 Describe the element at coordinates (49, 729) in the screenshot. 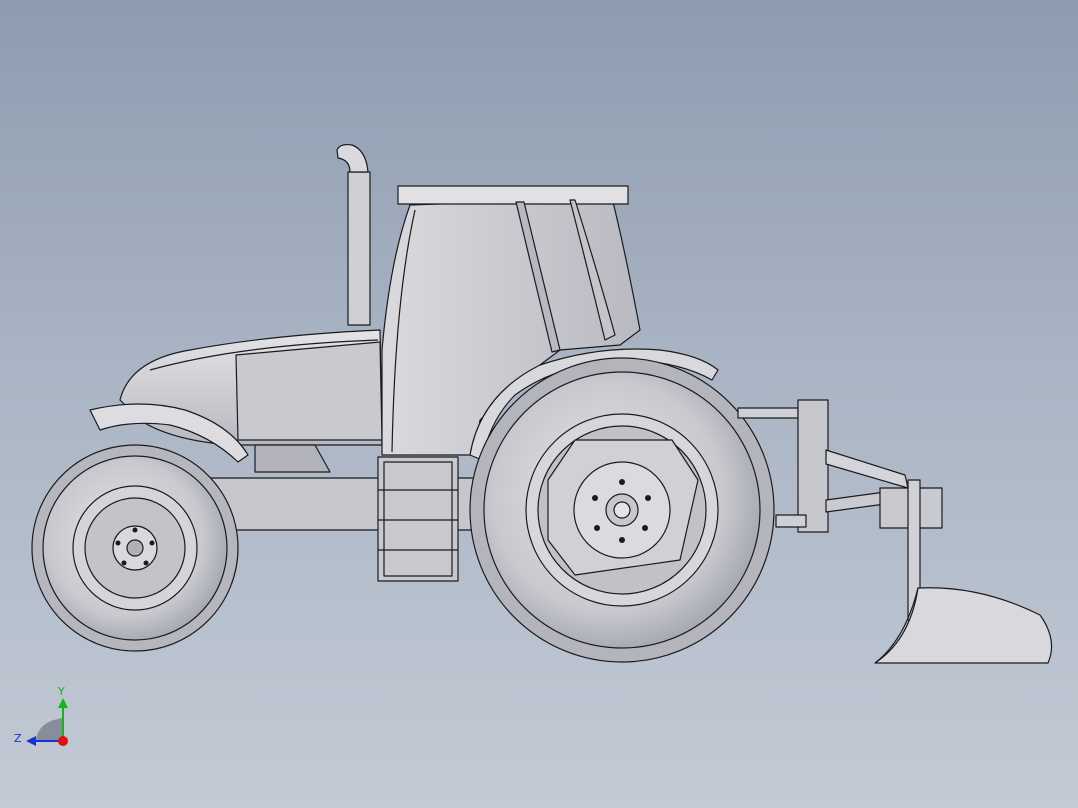

I see `triad-view-disc` at that location.